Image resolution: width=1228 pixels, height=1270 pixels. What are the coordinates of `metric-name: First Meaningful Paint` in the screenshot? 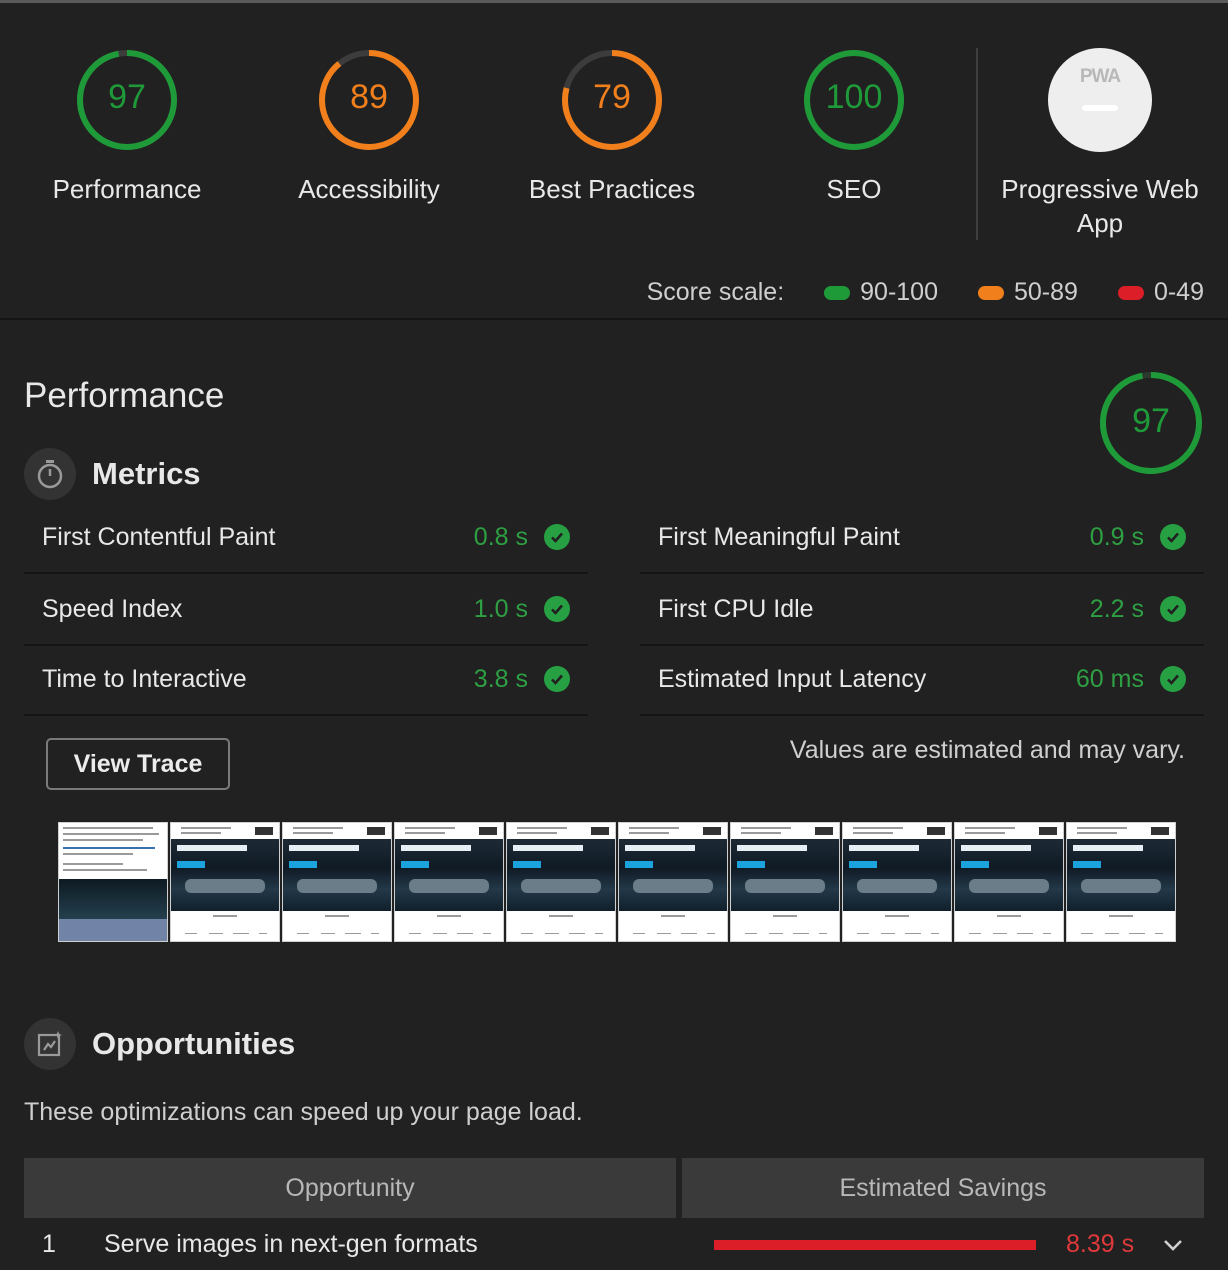 It's located at (779, 536).